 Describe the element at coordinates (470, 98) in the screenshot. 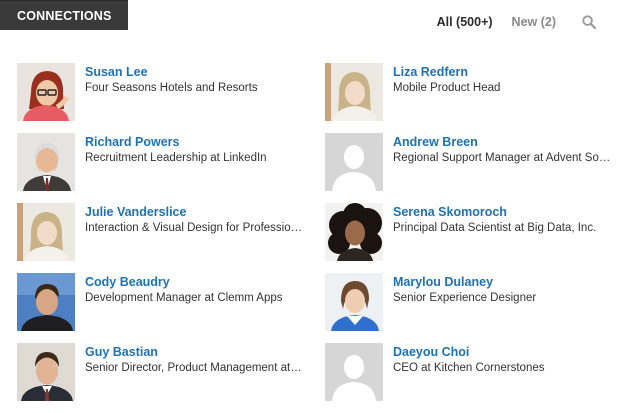

I see `connection-card: Liza Redfern Mobile Product Head` at that location.